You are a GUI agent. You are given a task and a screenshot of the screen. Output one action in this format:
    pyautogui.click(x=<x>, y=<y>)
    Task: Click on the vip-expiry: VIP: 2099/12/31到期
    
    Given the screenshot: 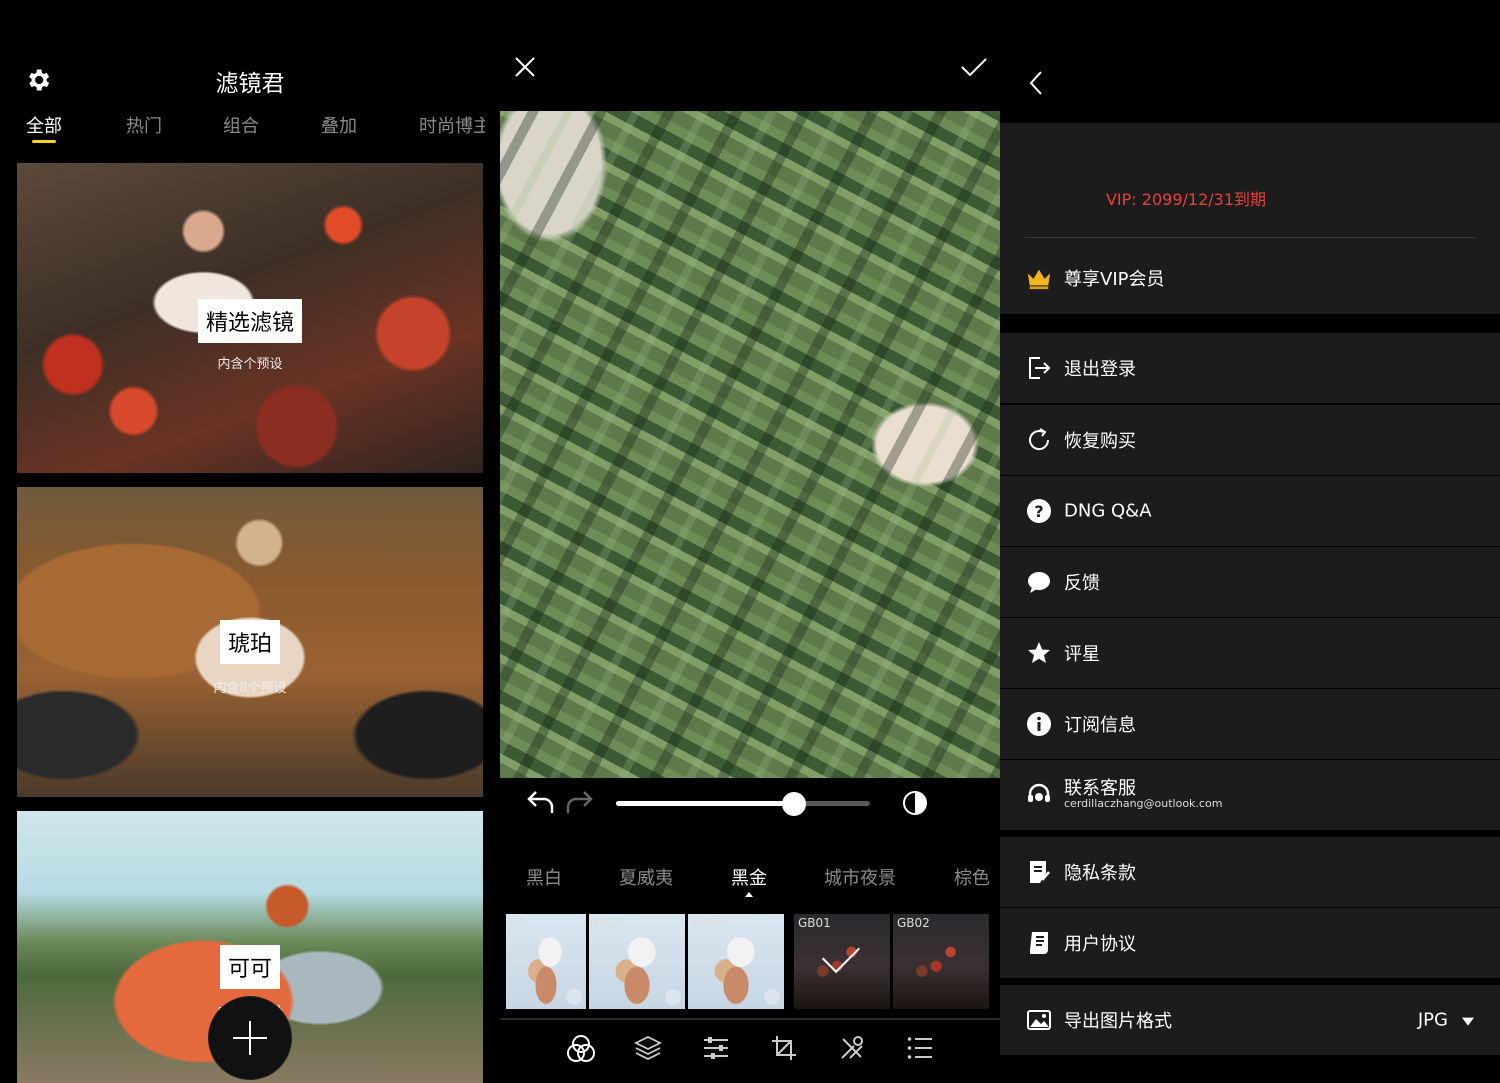 What is the action you would take?
    pyautogui.click(x=1185, y=199)
    